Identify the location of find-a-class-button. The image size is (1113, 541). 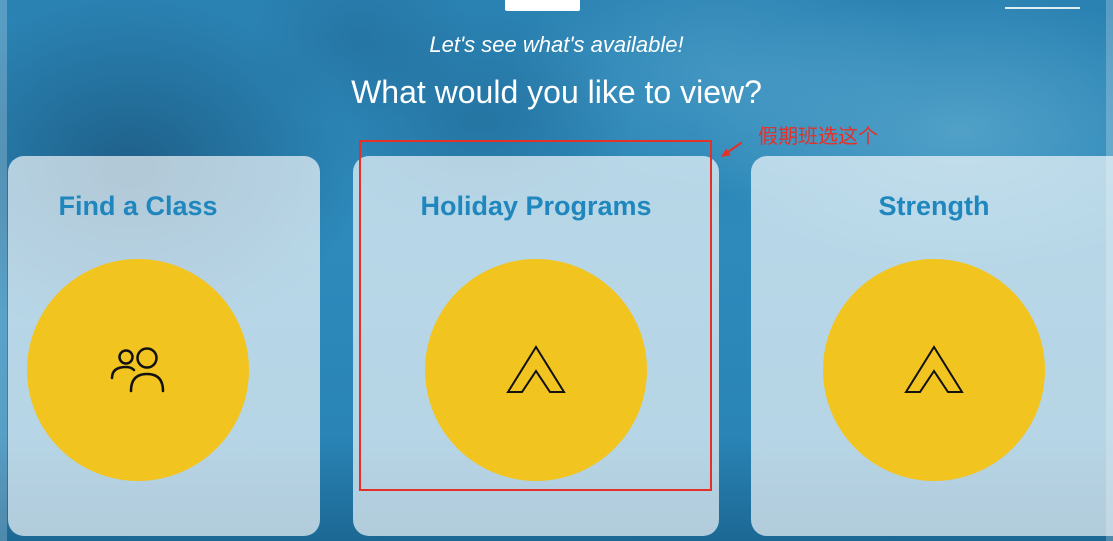
(138, 370).